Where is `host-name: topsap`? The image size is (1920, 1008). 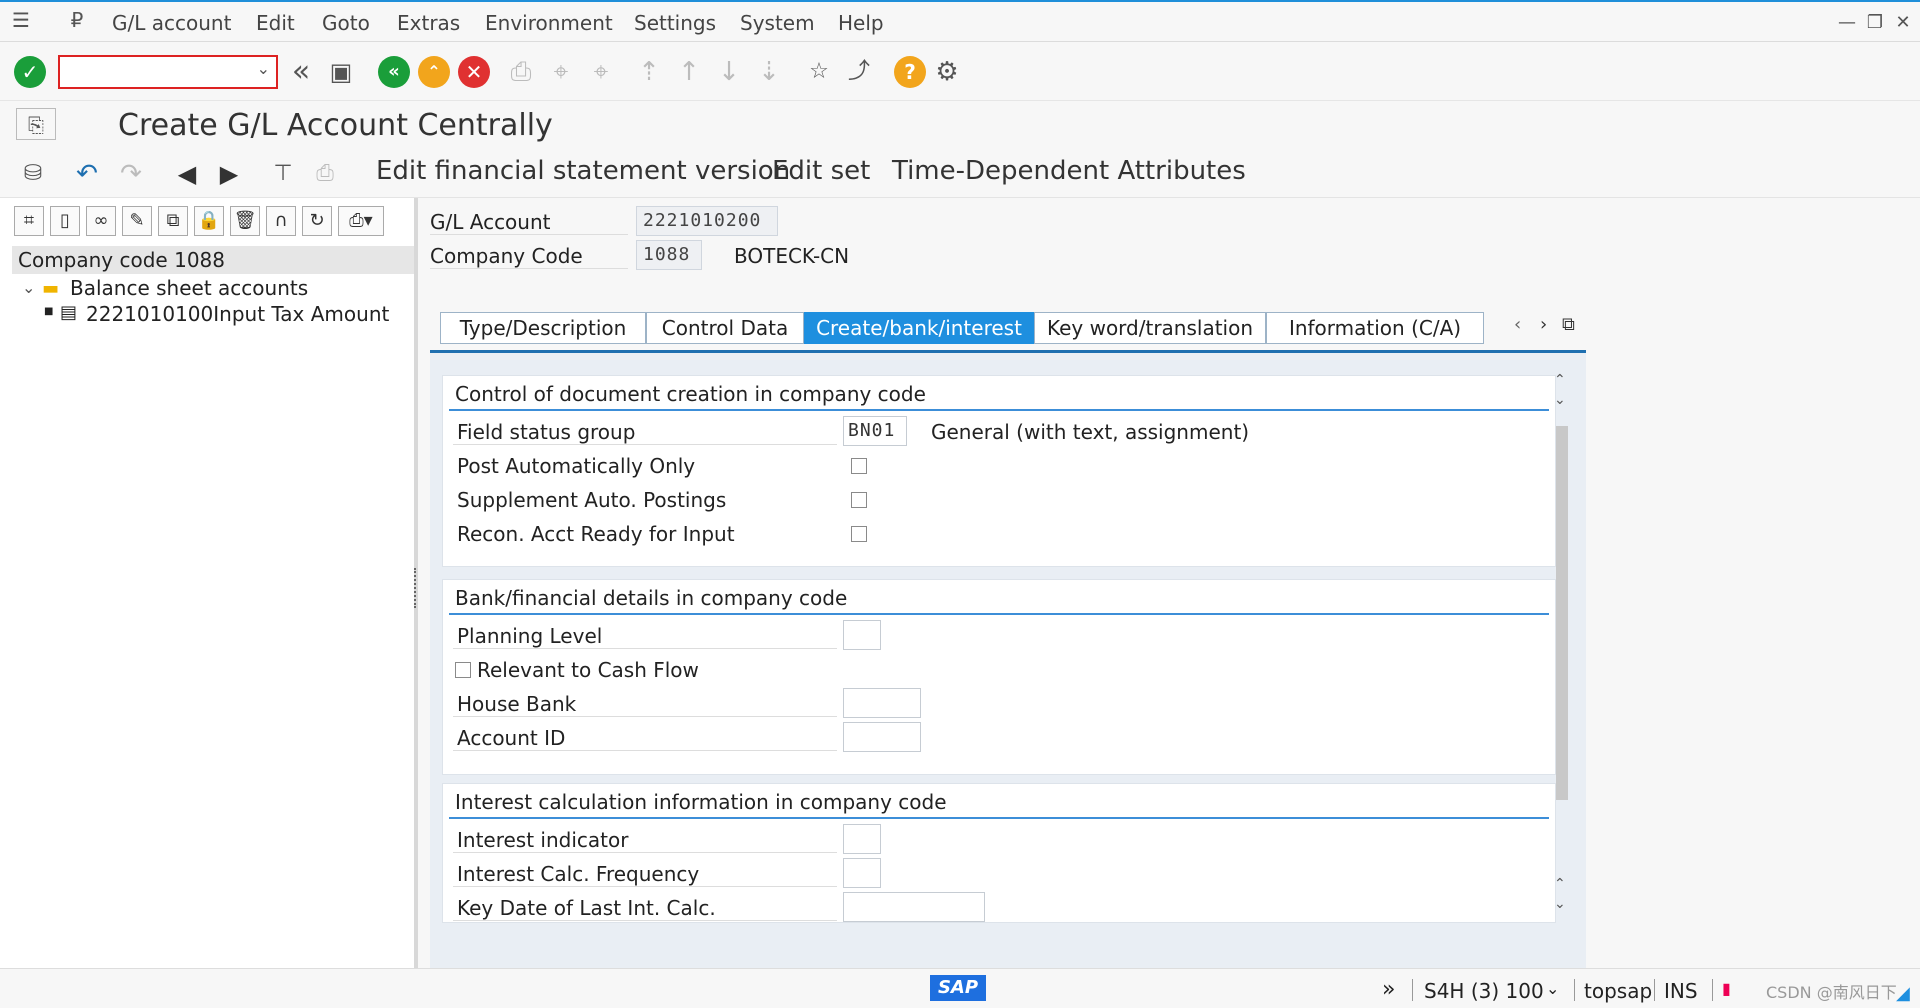
host-name: topsap is located at coordinates (1618, 991).